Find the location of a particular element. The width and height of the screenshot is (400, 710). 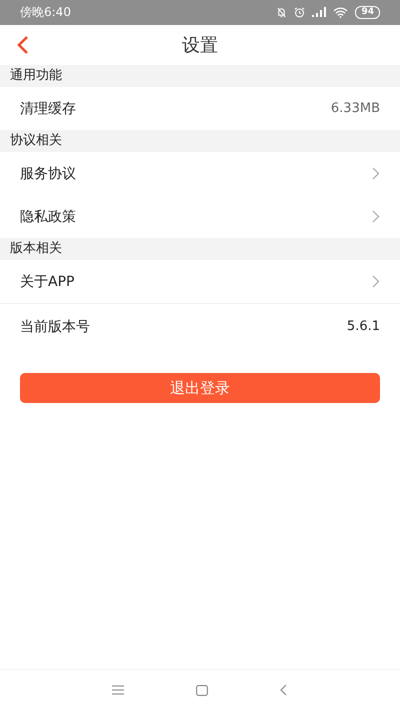

menu-icon is located at coordinates (118, 690).